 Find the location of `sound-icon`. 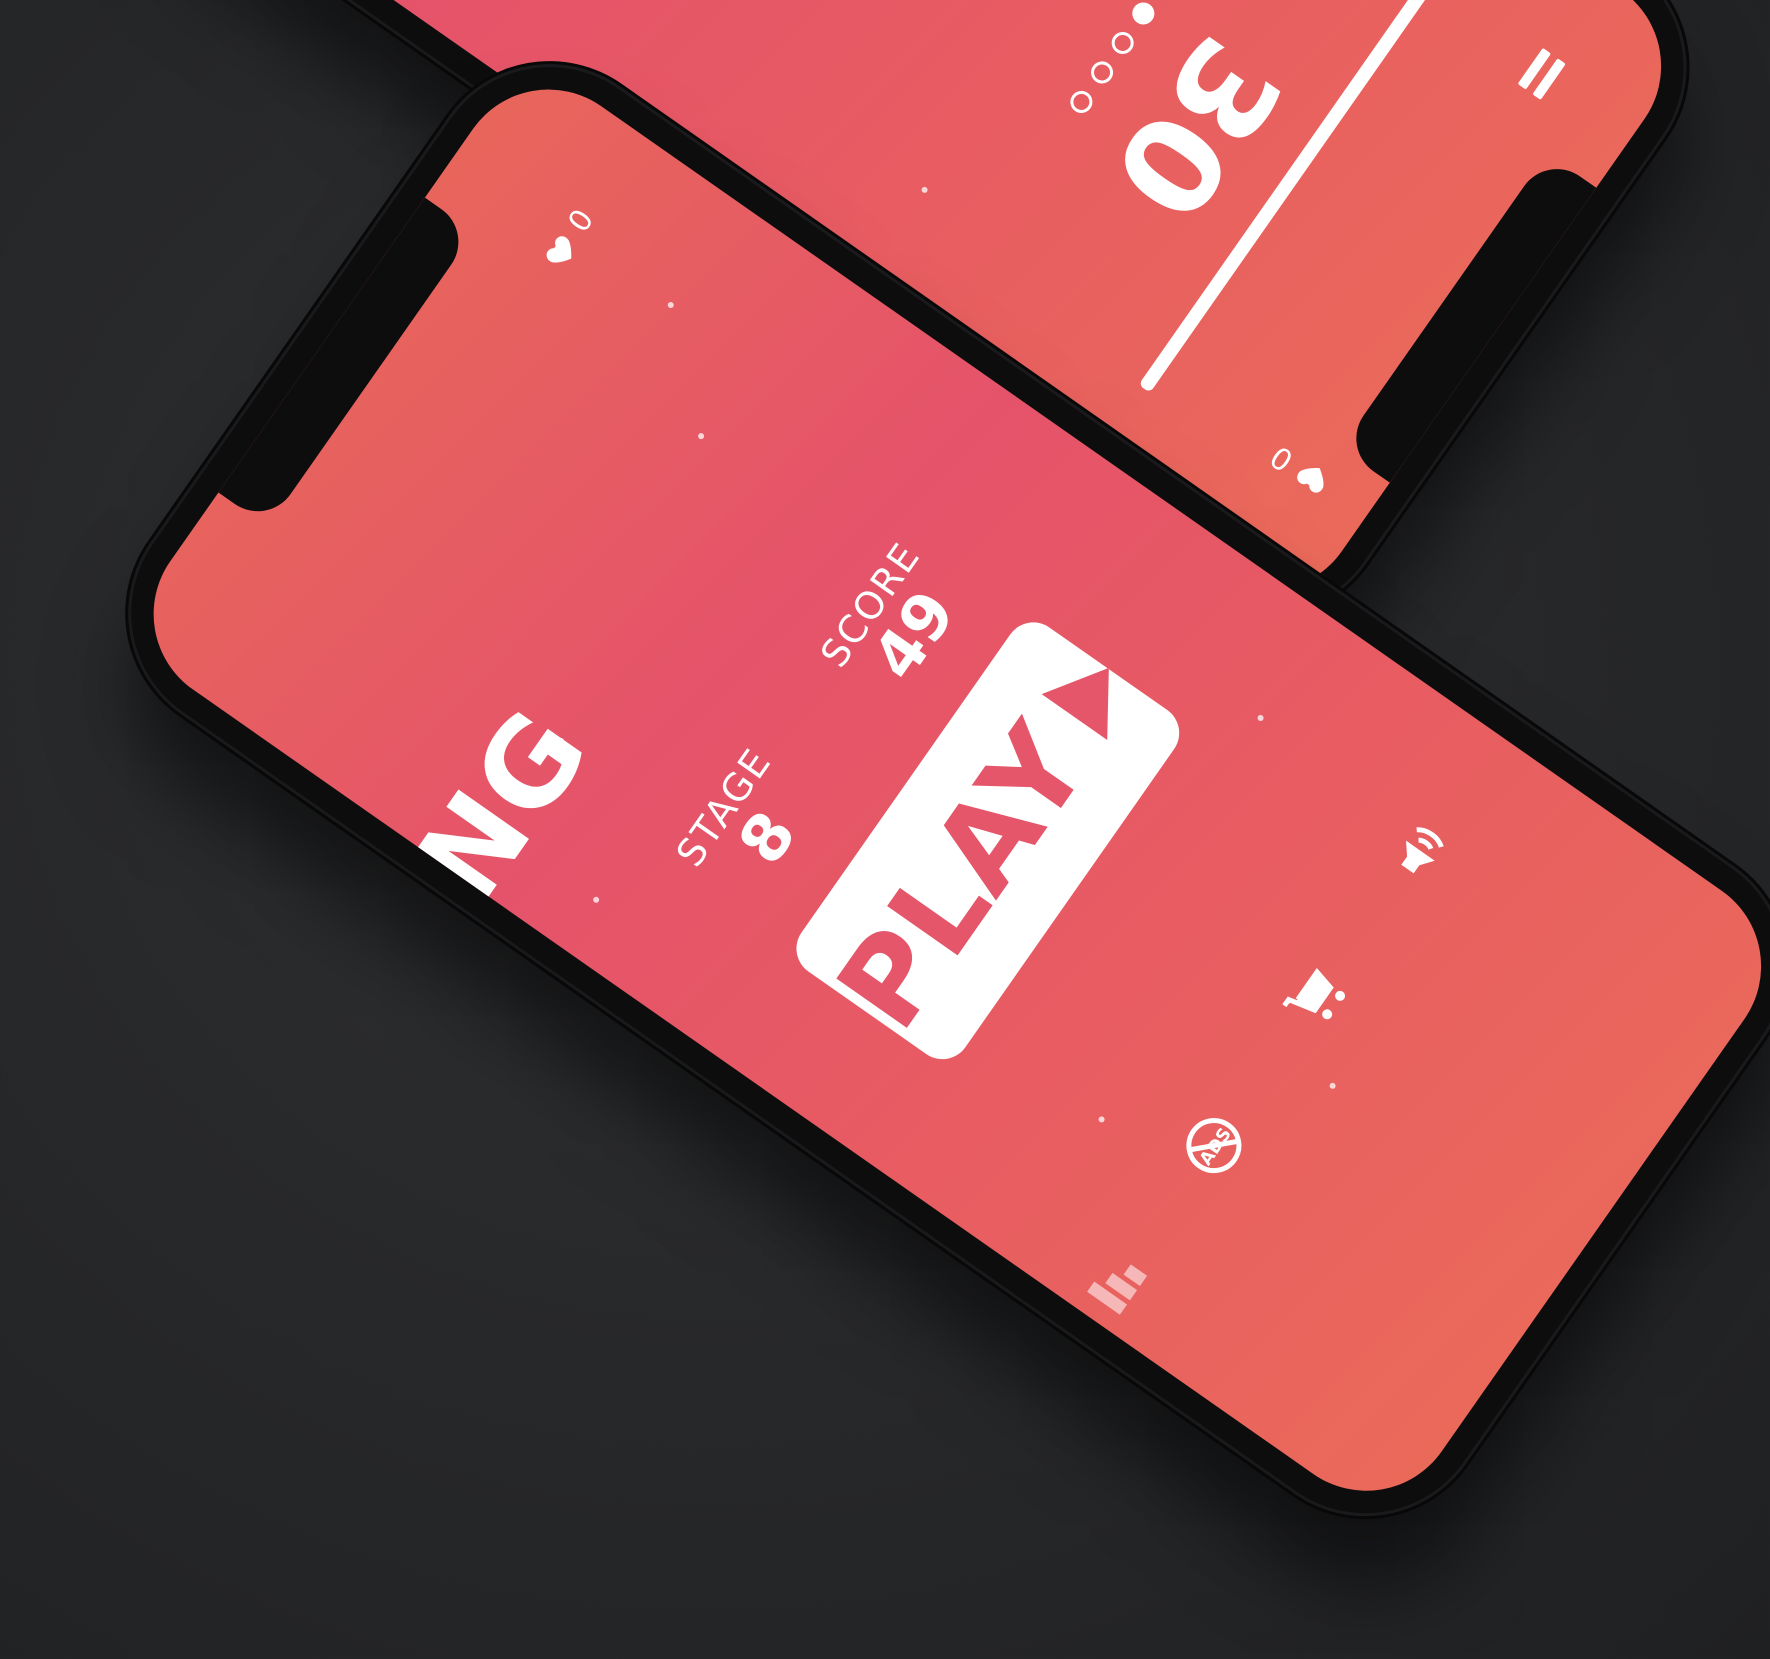

sound-icon is located at coordinates (1422, 850).